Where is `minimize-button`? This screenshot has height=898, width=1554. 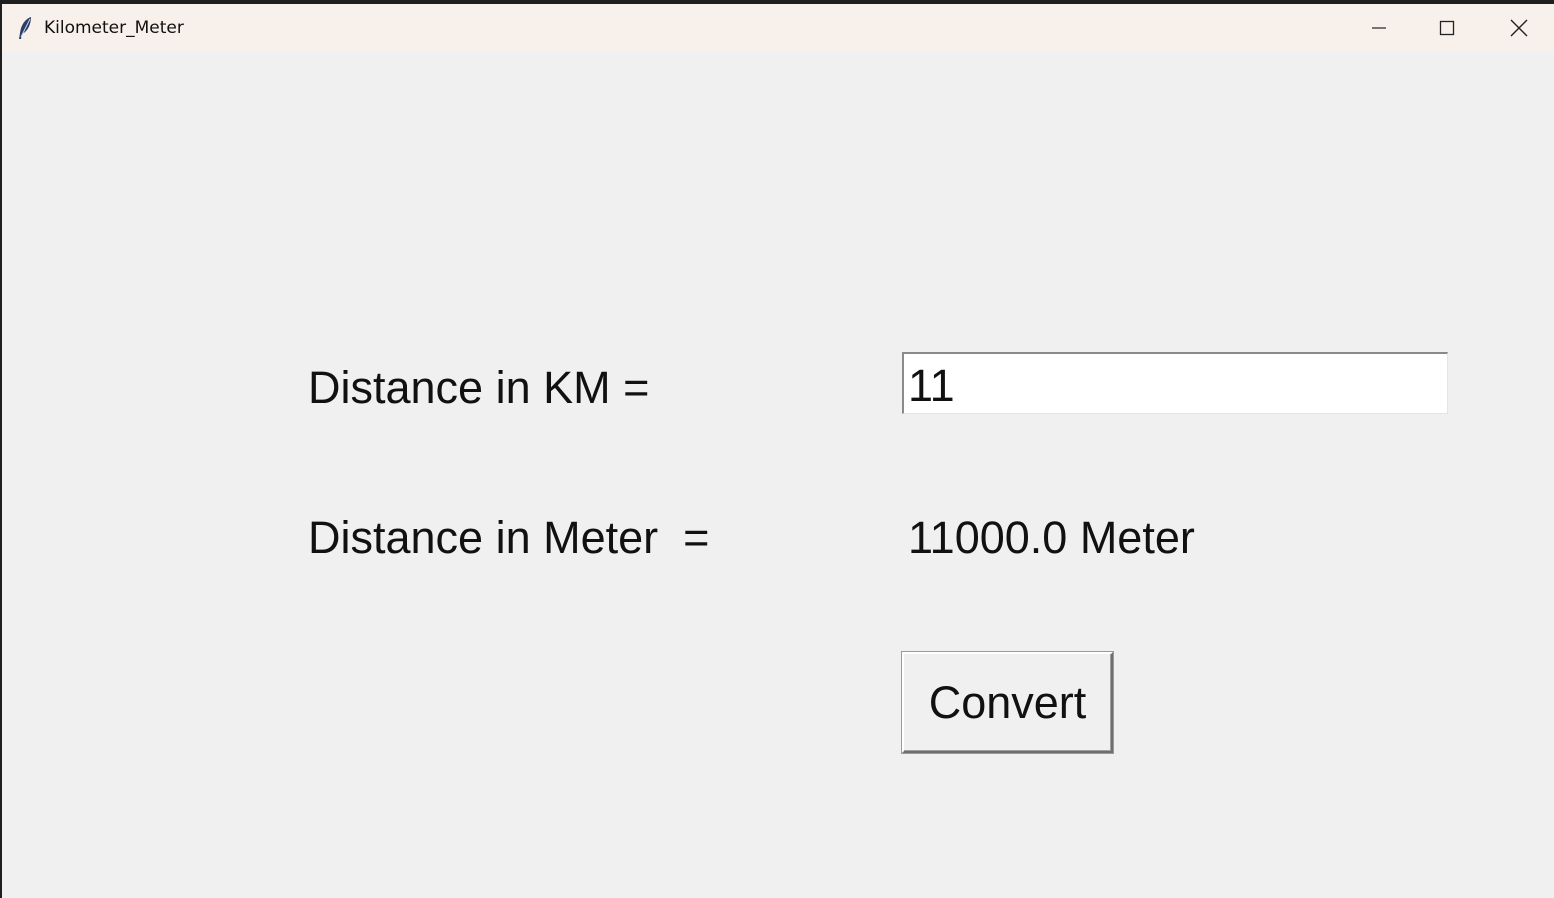
minimize-button is located at coordinates (1379, 28).